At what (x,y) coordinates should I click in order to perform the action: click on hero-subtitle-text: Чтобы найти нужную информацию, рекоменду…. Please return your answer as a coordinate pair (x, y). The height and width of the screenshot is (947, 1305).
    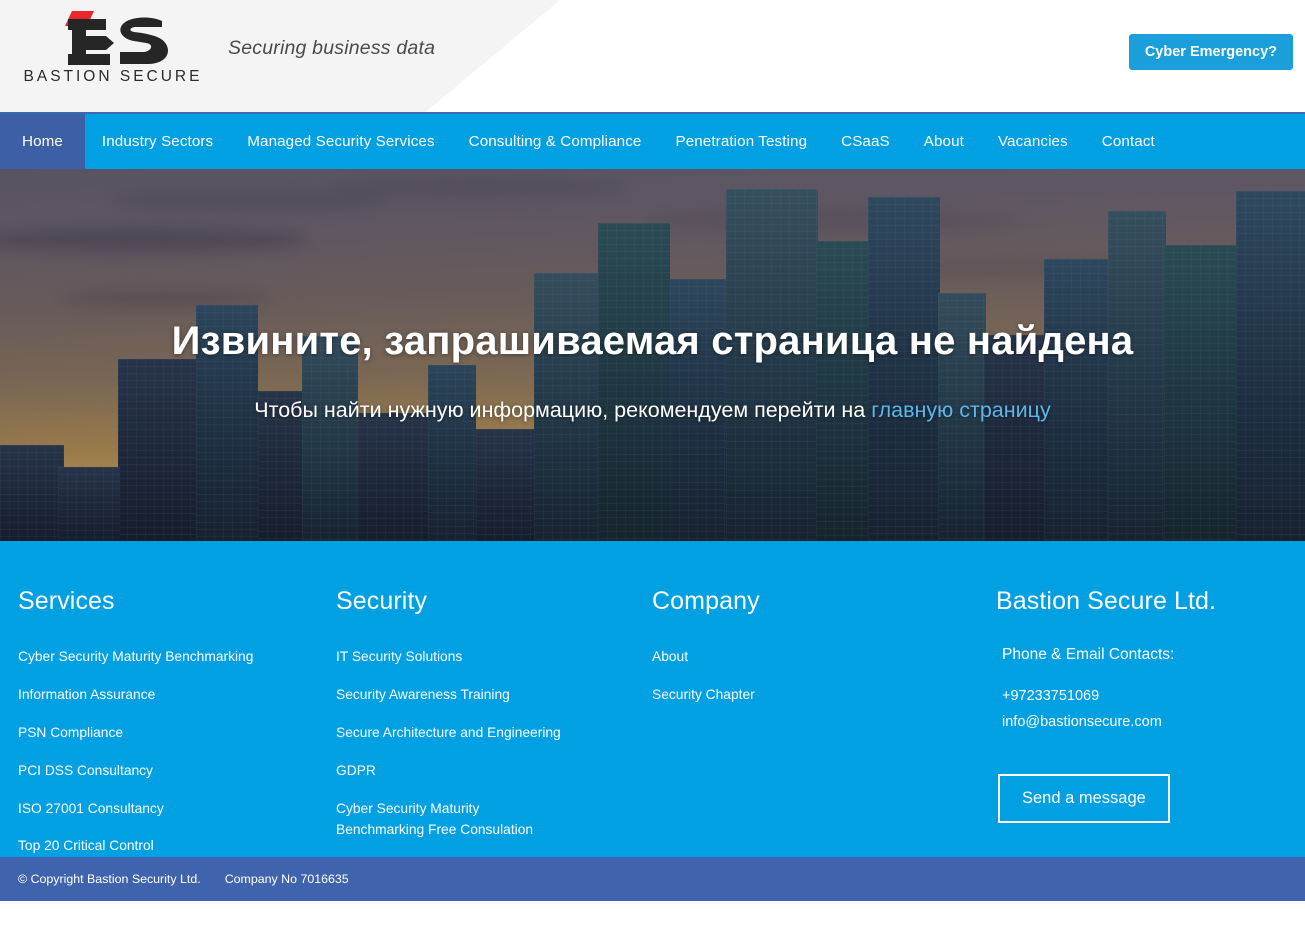
    Looking at the image, I should click on (563, 410).